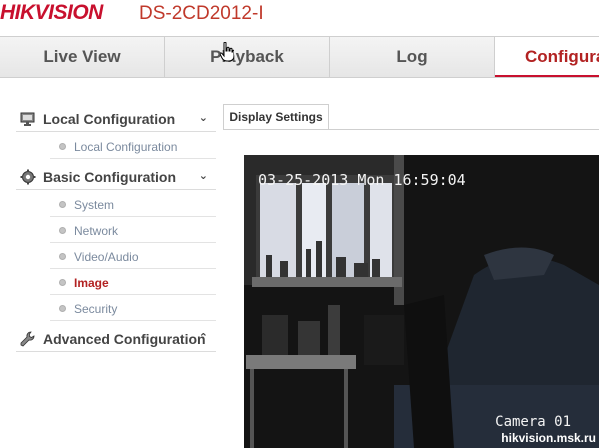  I want to click on sidebar-item-local-configuration: Local Configuration, so click(133, 146).